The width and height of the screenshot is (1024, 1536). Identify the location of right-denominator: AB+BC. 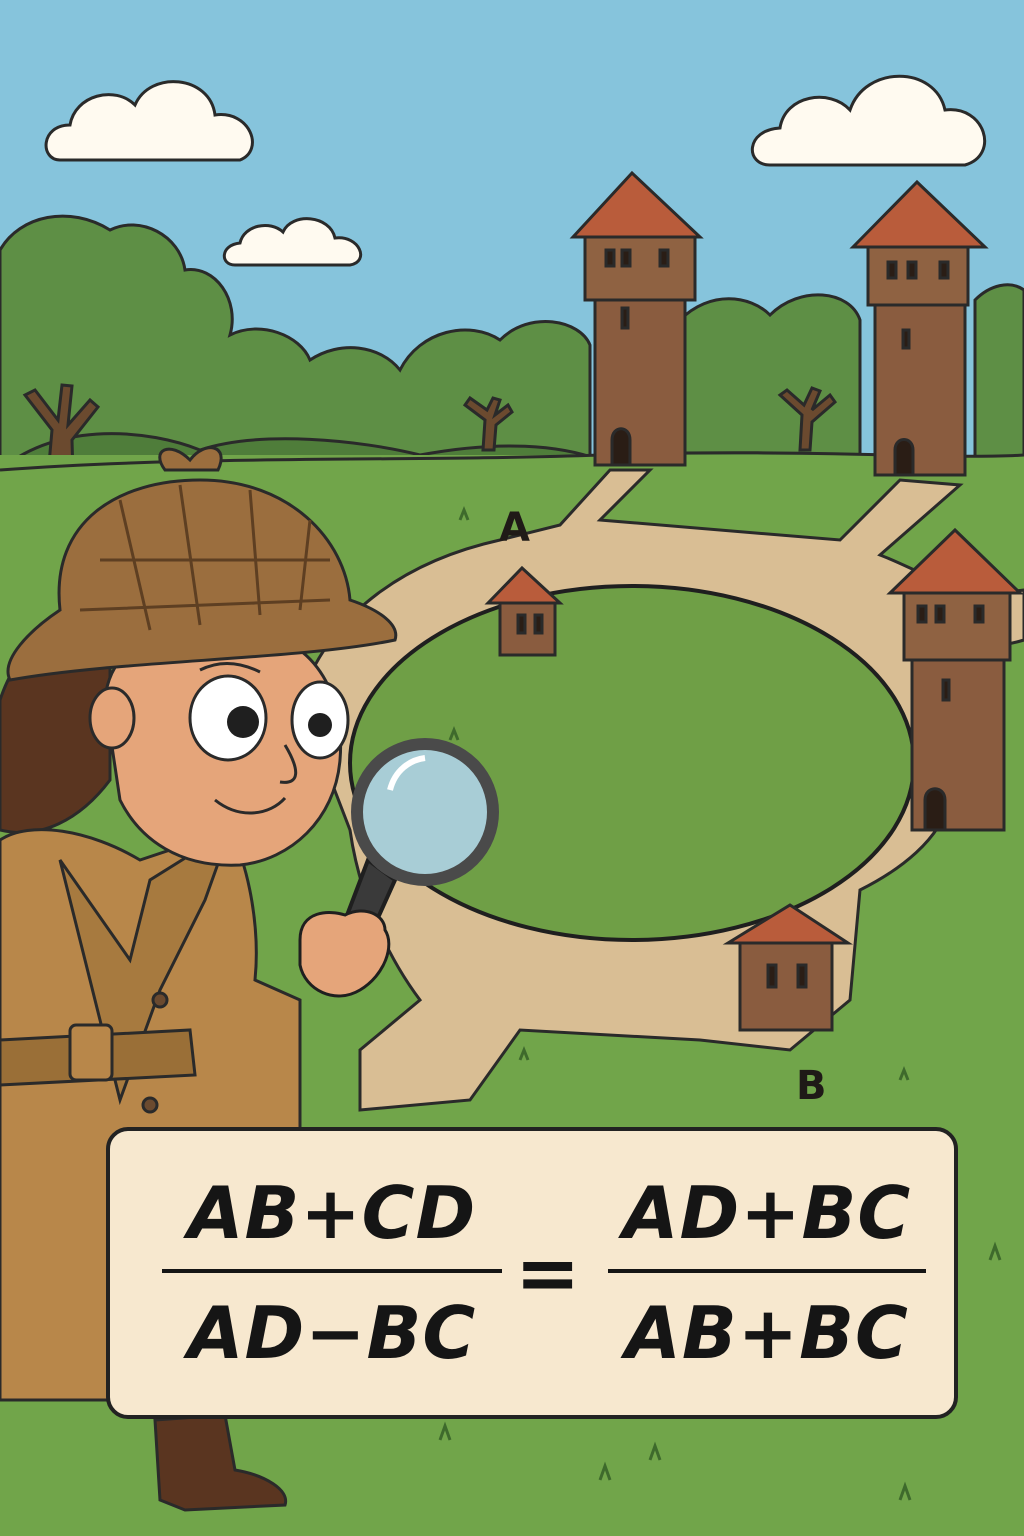
(767, 1333).